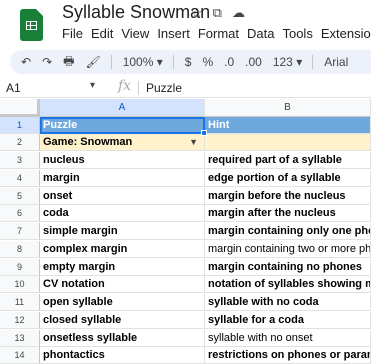 This screenshot has width=371, height=364. What do you see at coordinates (288, 142) in the screenshot?
I see `cell-b` at bounding box center [288, 142].